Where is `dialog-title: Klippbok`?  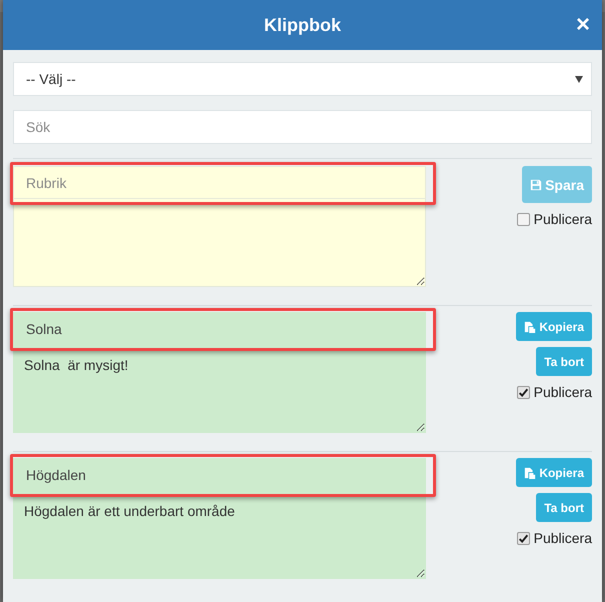
dialog-title: Klippbok is located at coordinates (302, 25).